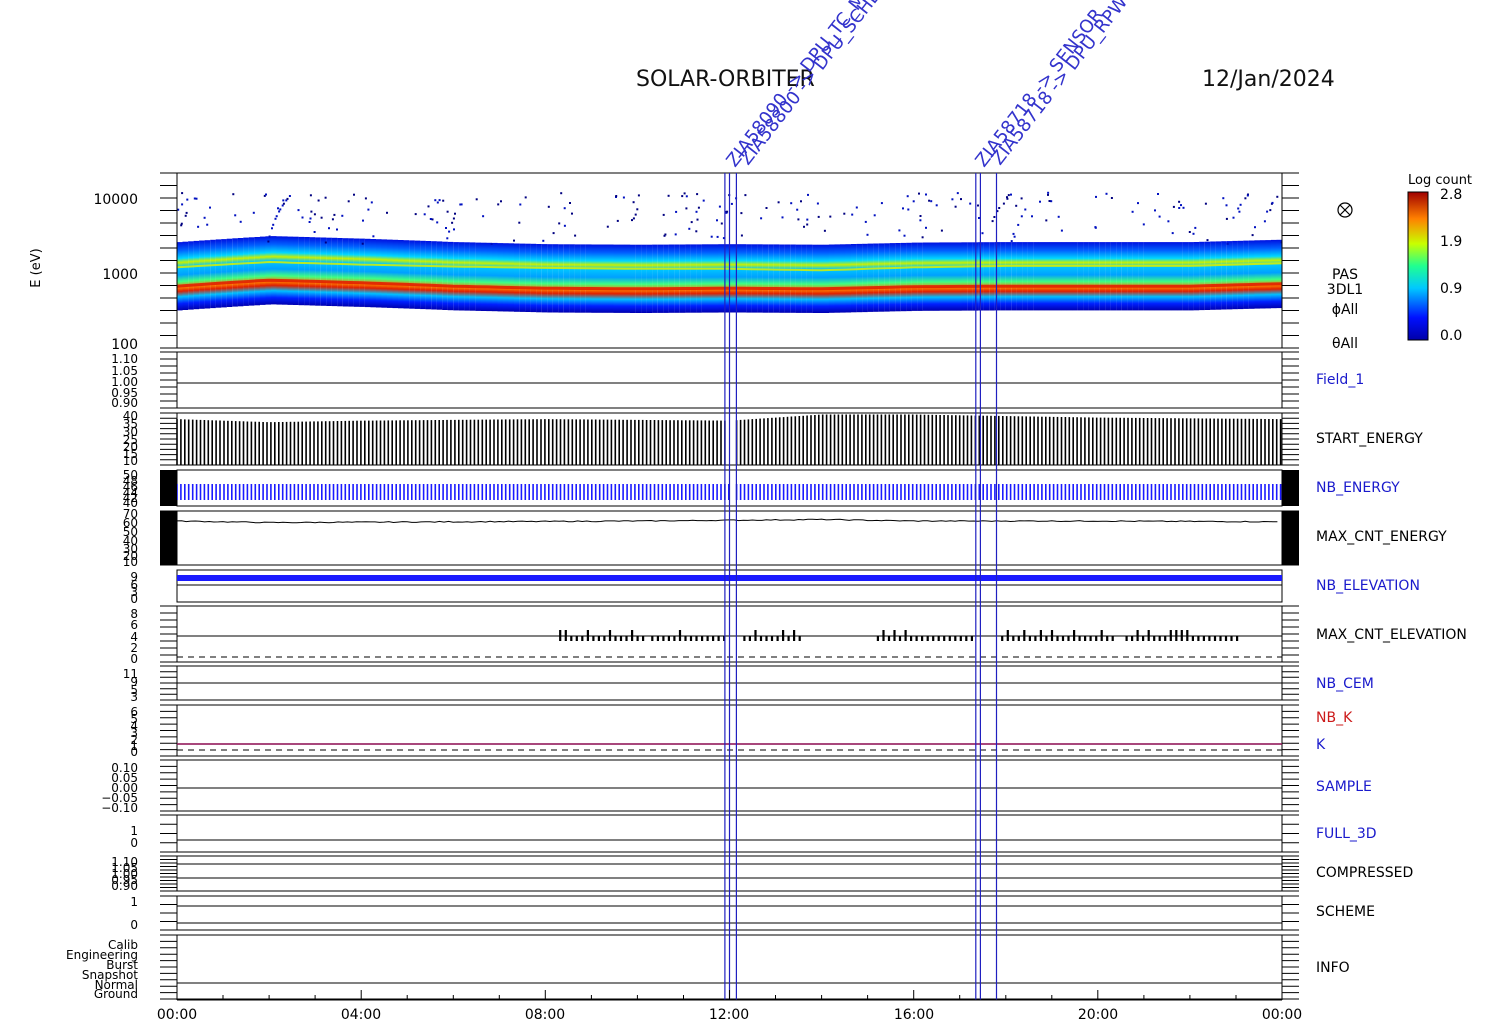 The height and width of the screenshot is (1020, 1512). I want to click on spec-label-theta: θAll, so click(1345, 344).